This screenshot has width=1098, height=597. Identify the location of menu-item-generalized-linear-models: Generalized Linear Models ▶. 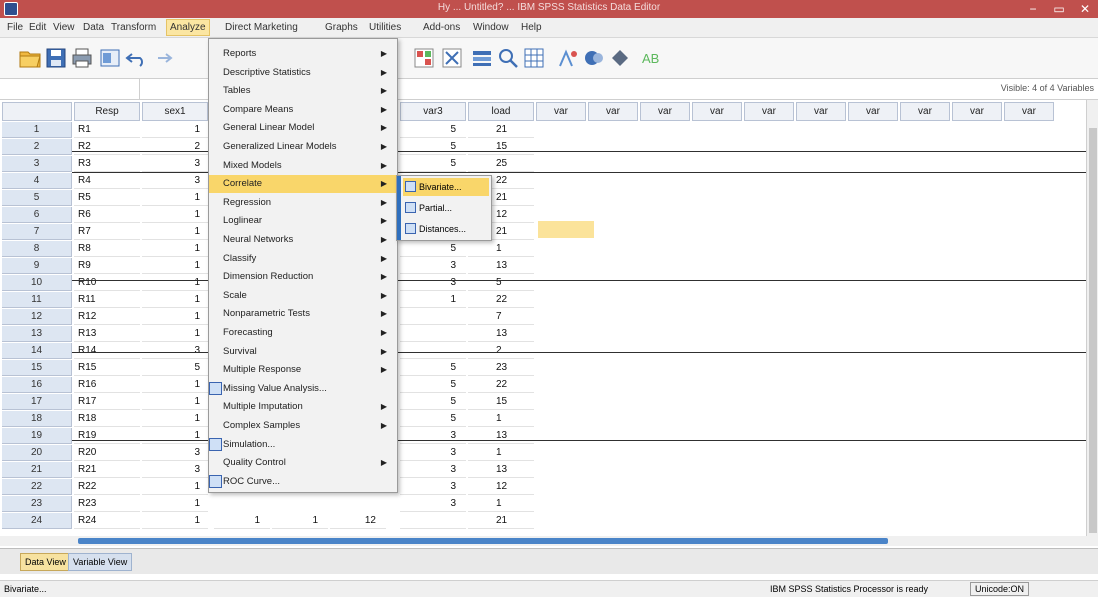
(303, 147).